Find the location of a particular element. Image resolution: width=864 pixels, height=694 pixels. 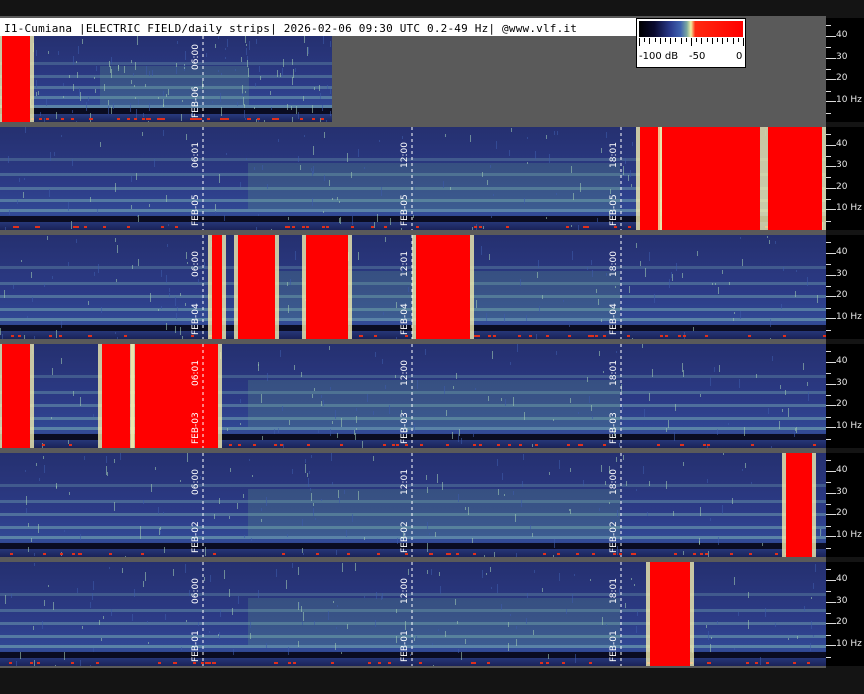

saturation-region is located at coordinates (176, 396).